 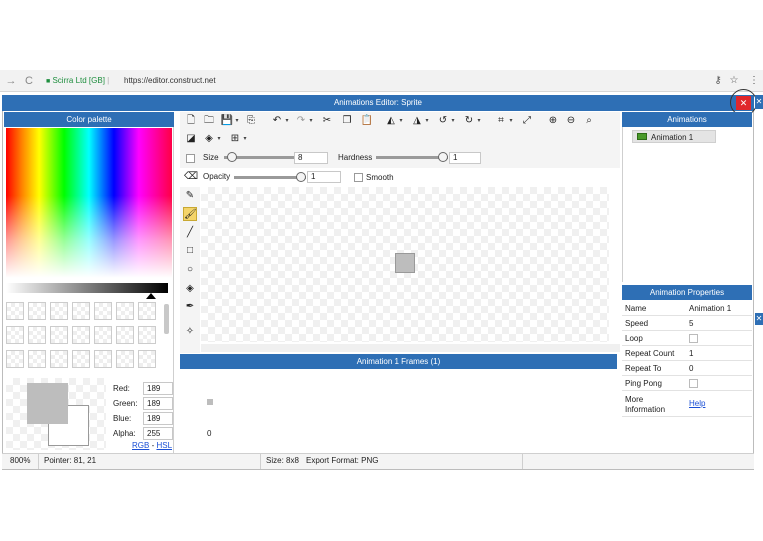 What do you see at coordinates (277, 121) in the screenshot?
I see `undo-icon: ↶` at bounding box center [277, 121].